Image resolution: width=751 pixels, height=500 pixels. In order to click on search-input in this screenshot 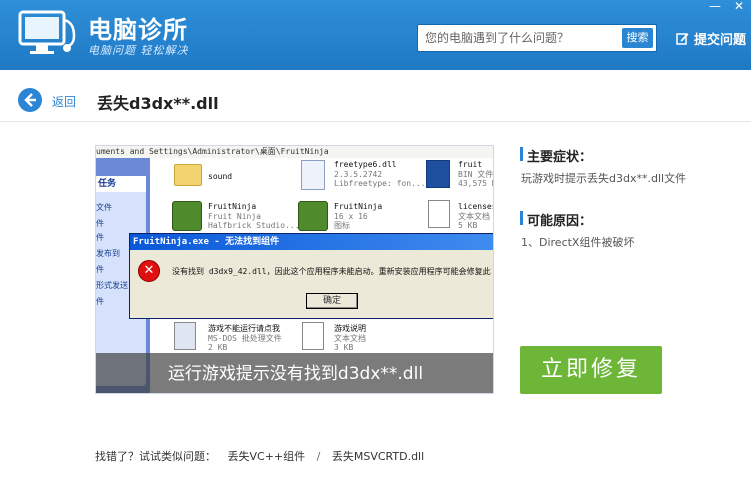, I will do `click(520, 38)`.